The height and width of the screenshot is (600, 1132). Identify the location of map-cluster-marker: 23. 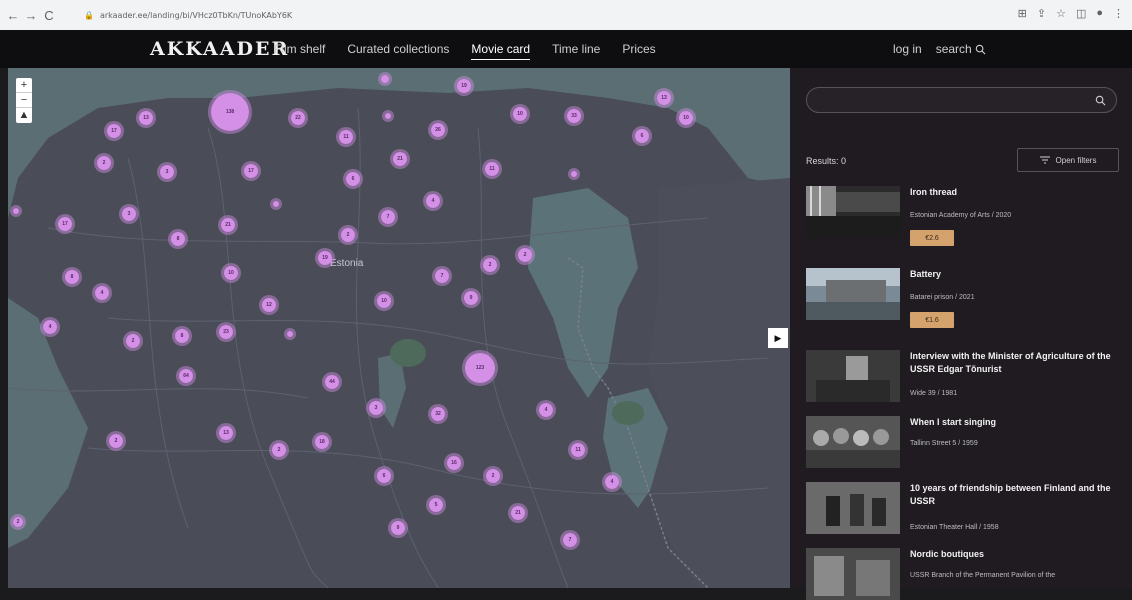
(226, 332).